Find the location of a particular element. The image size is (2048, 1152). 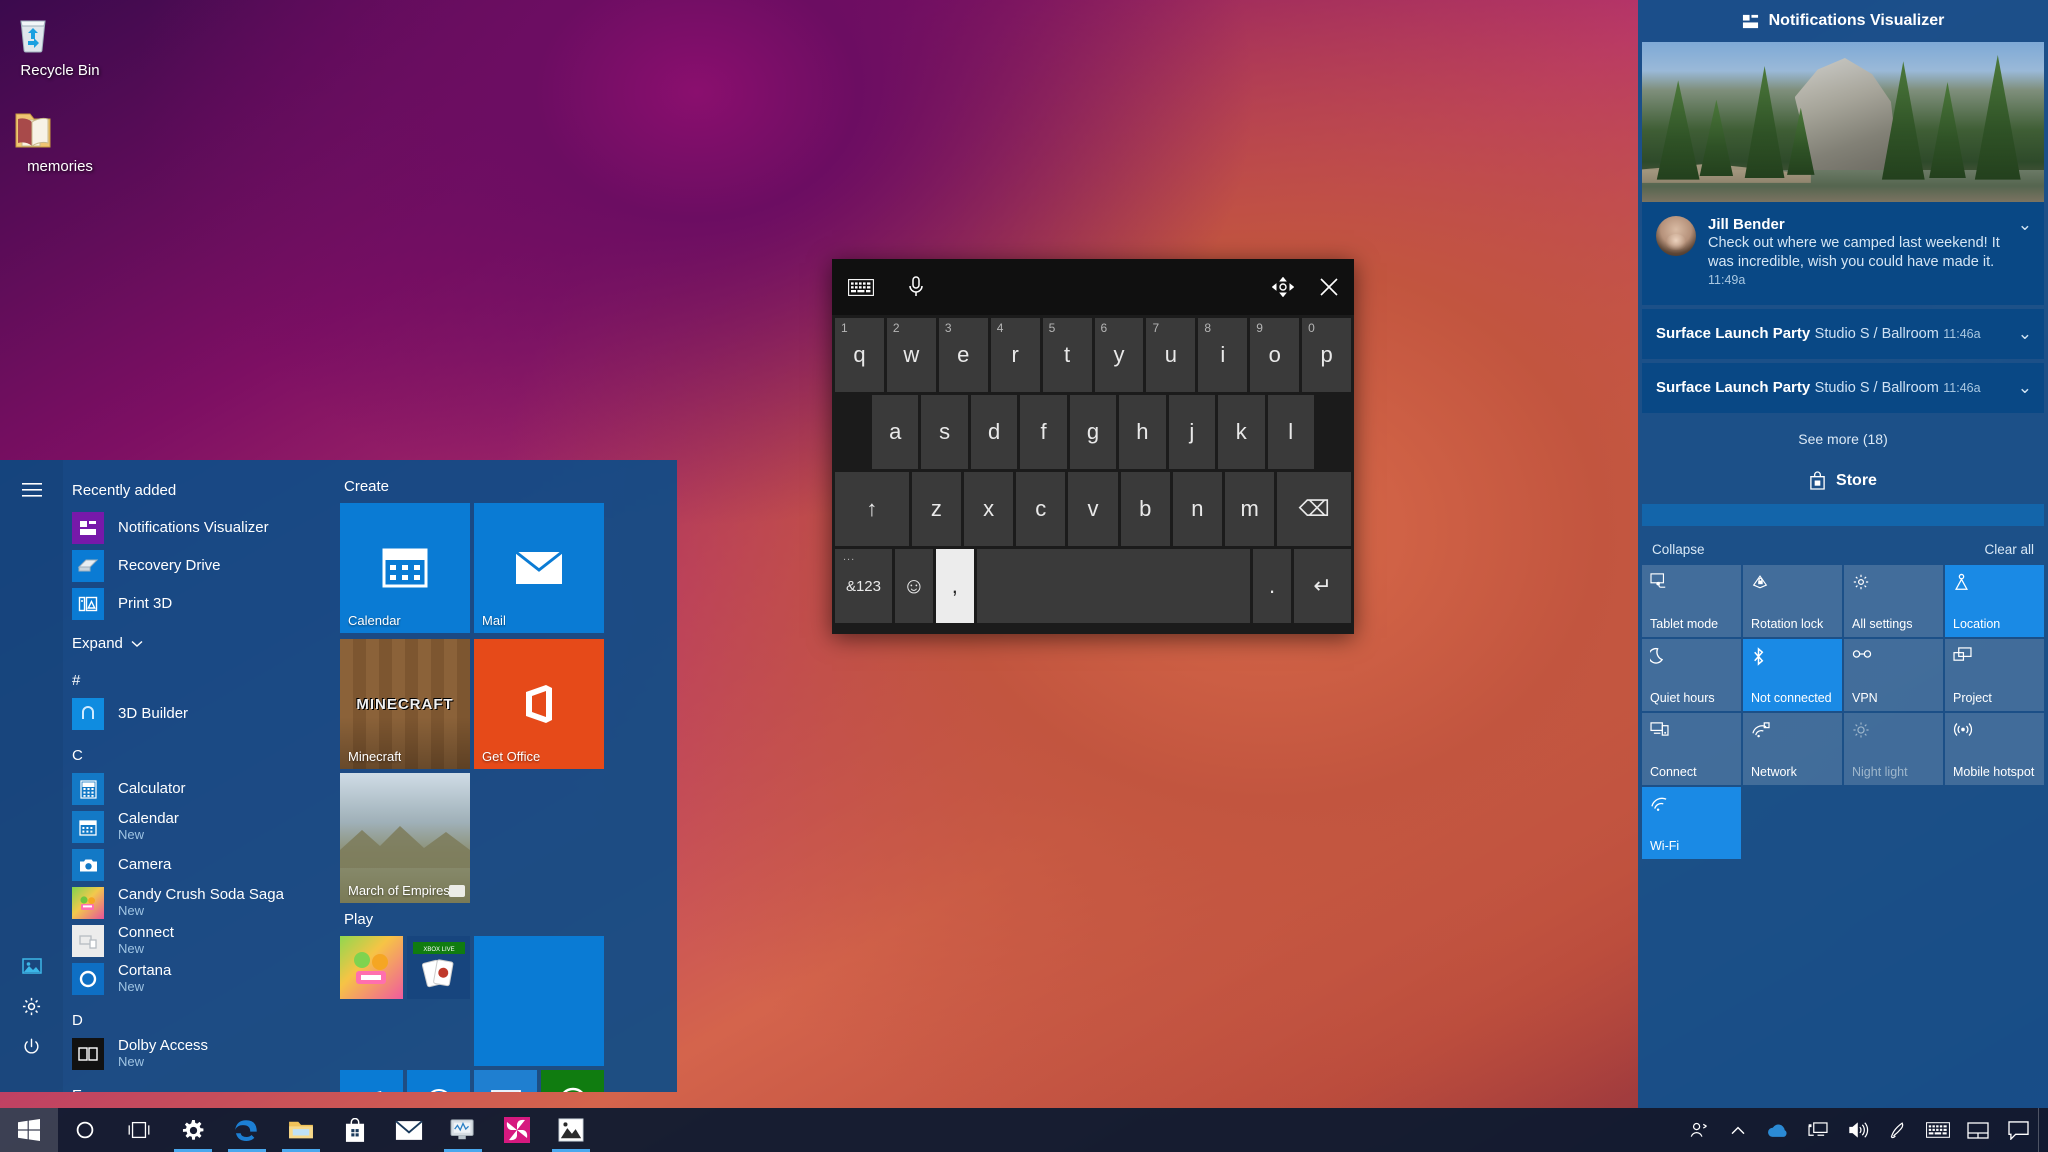

microphone-icon is located at coordinates (916, 287).